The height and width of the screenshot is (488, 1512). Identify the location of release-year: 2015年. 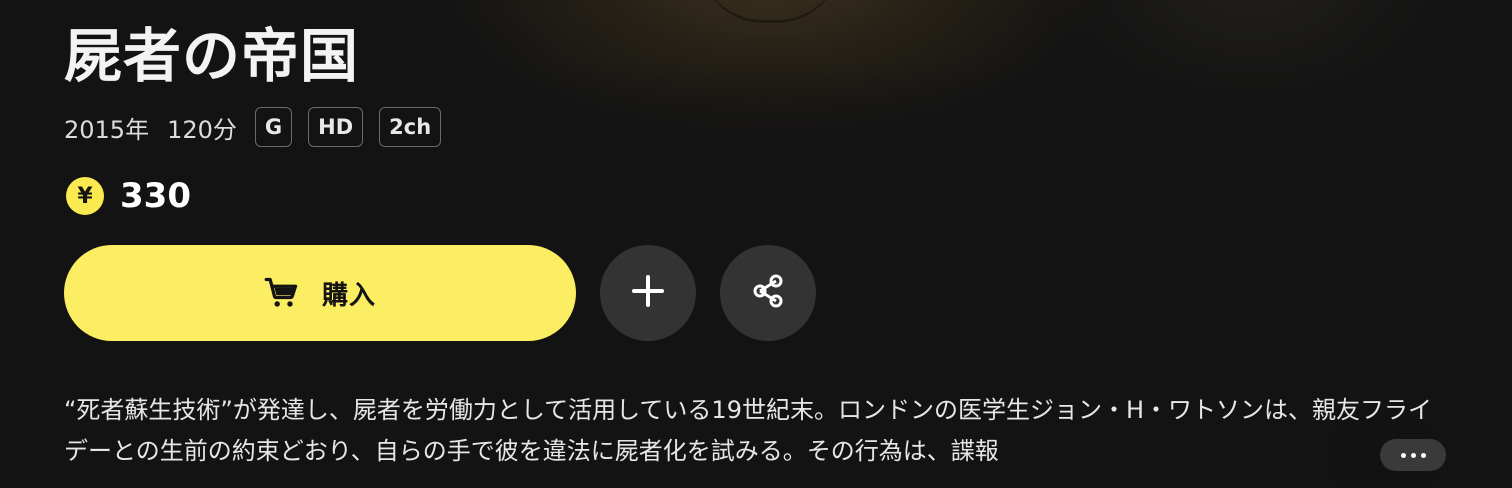
(107, 129).